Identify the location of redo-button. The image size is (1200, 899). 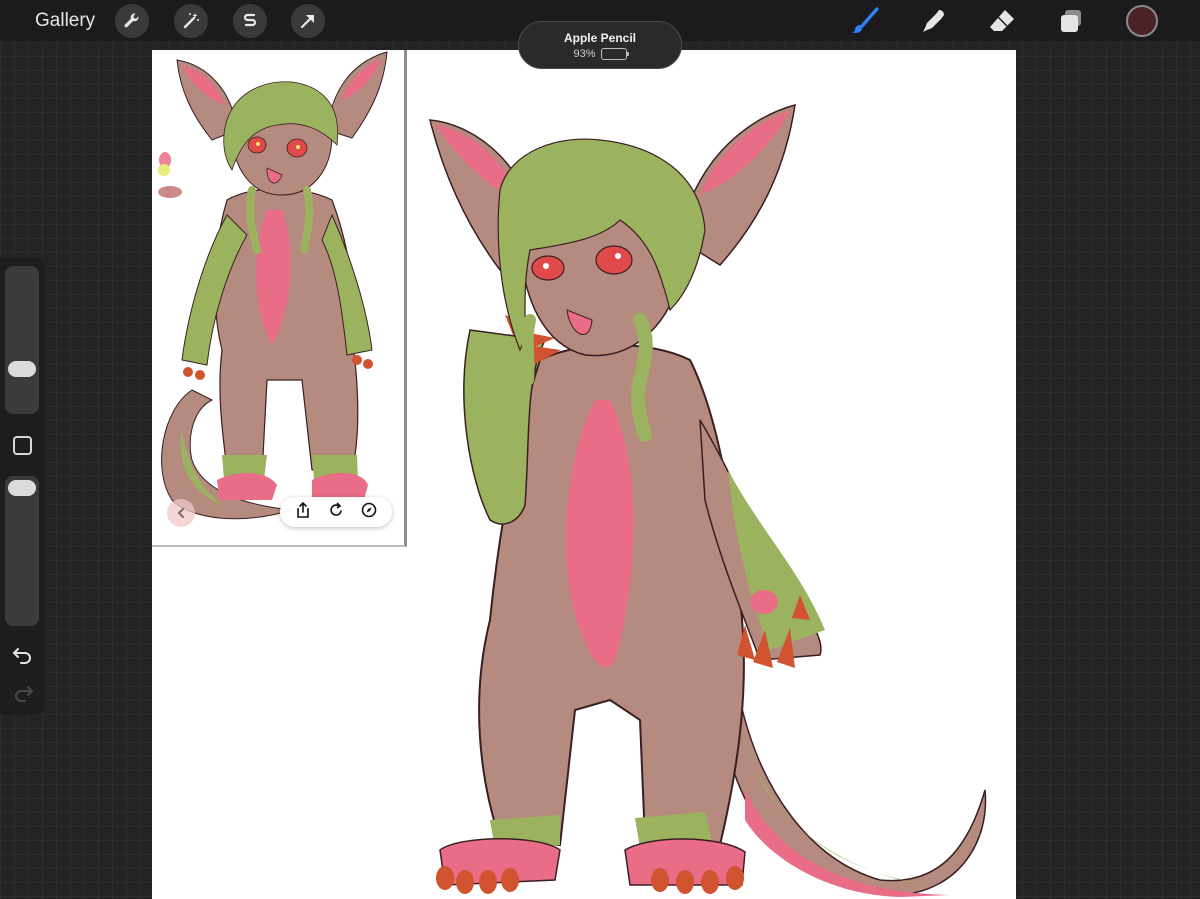
(23, 693).